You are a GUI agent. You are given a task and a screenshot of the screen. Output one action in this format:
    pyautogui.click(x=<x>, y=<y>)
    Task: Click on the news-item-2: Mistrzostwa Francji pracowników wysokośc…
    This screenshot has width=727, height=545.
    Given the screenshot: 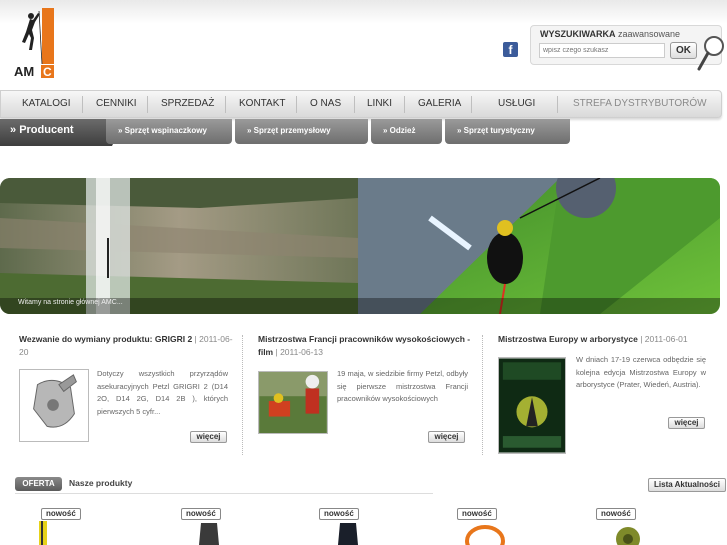 What is the action you would take?
    pyautogui.click(x=365, y=346)
    